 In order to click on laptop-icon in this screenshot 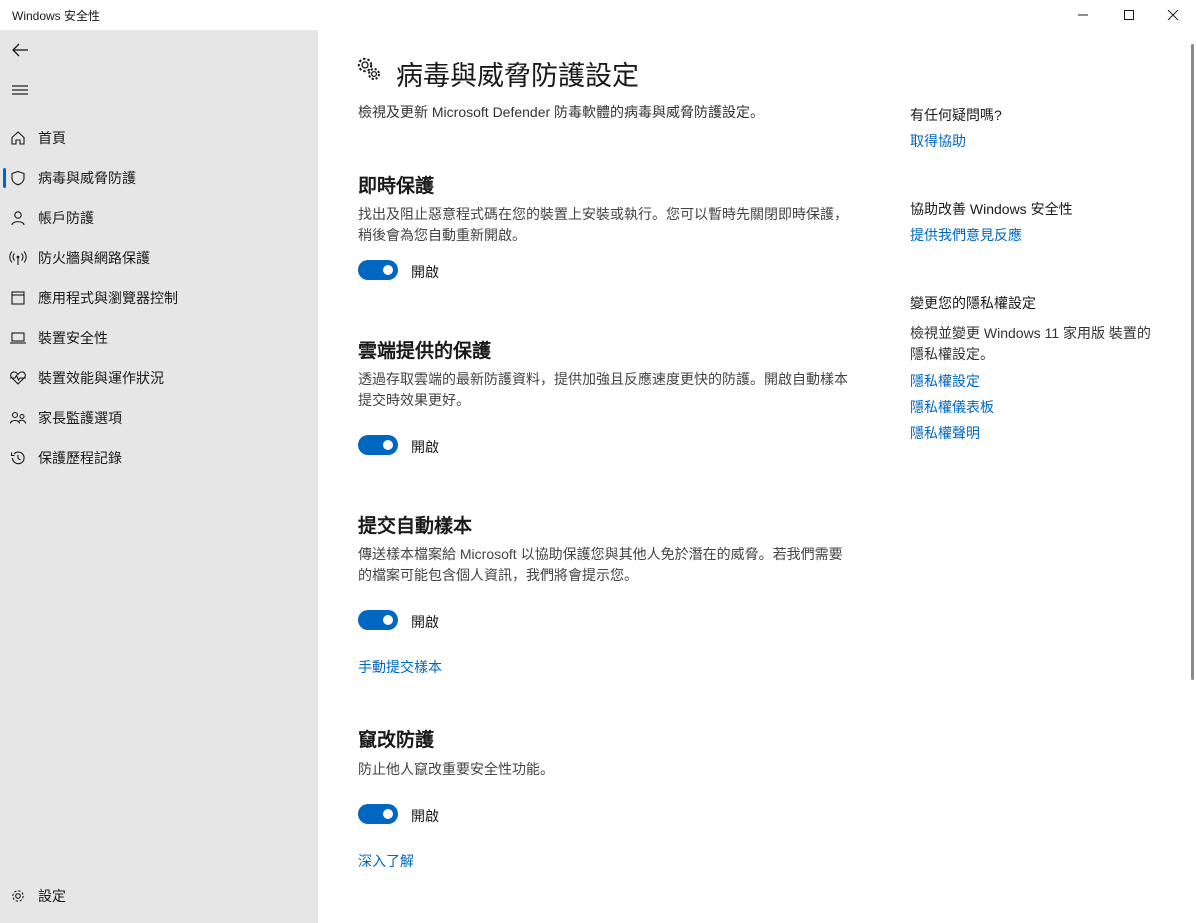, I will do `click(18, 338)`.